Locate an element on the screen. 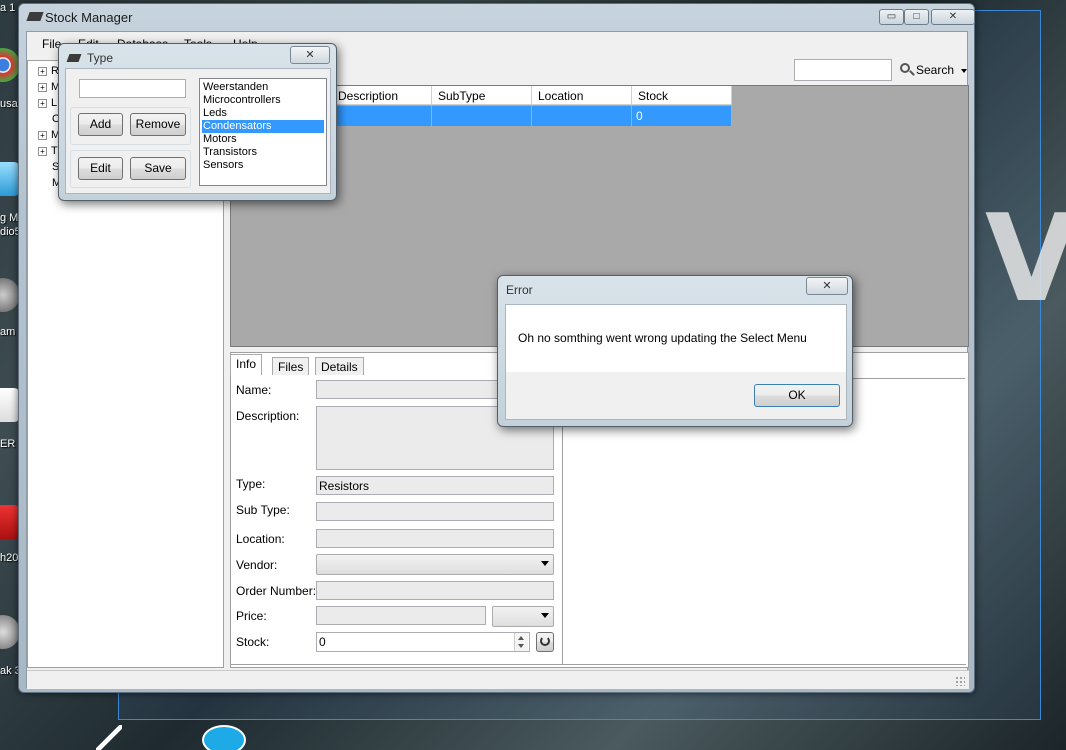 The width and height of the screenshot is (1066, 750). skype-icon is located at coordinates (224, 737).